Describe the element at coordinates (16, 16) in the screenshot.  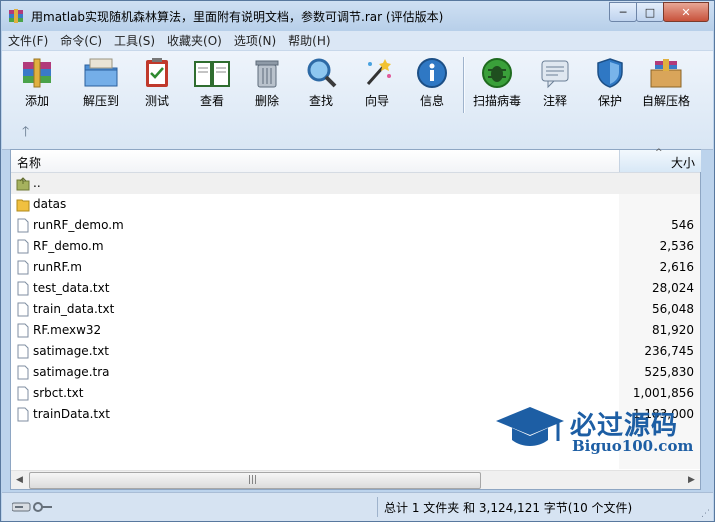
I see `winrar-app-icon` at that location.